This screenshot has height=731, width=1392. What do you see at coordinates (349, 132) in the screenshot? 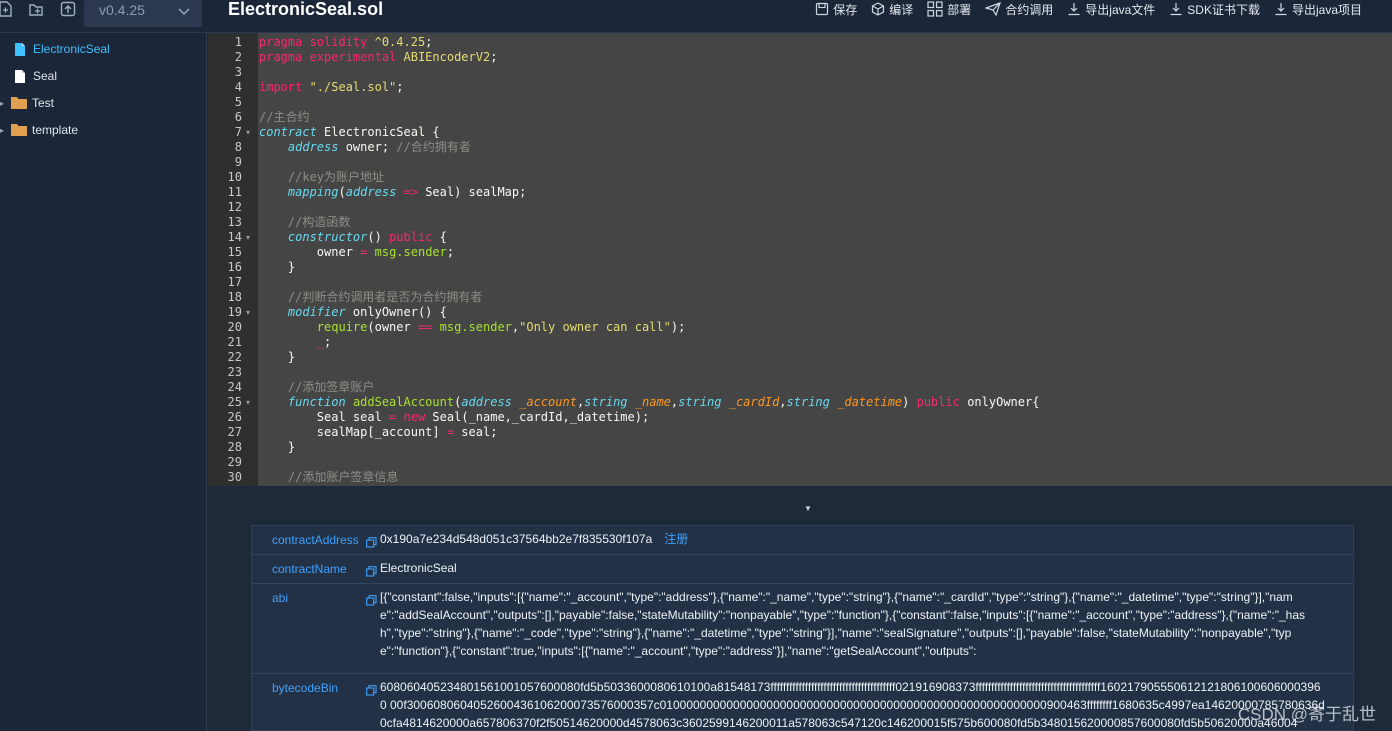
I see `code-line: contract ElectronicSeal {` at bounding box center [349, 132].